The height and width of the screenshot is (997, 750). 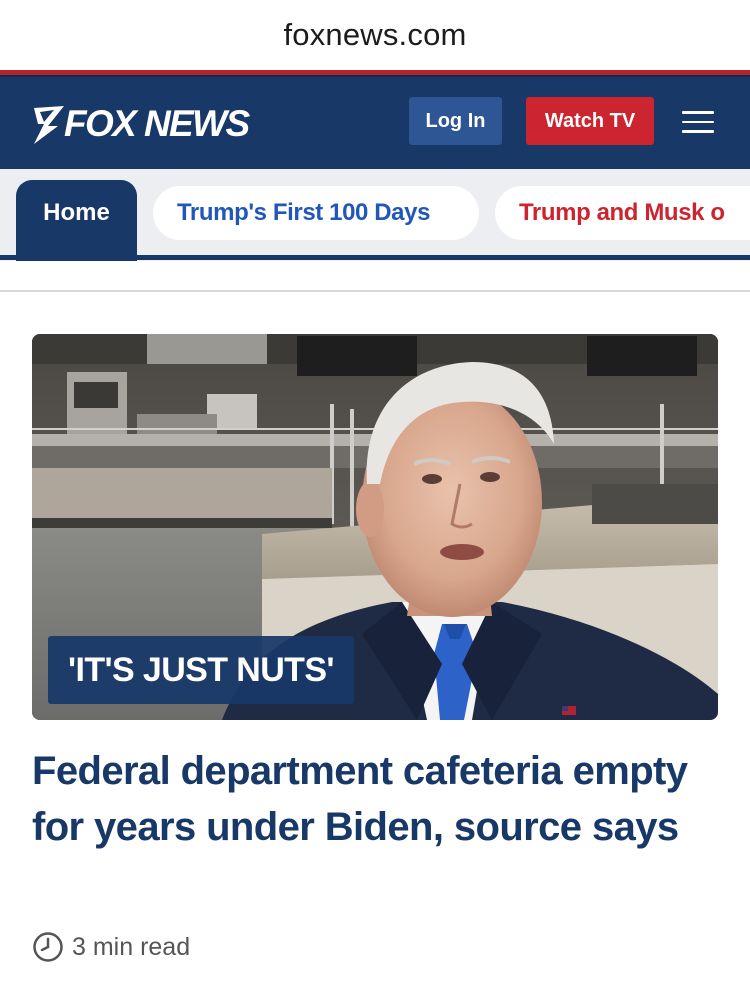 I want to click on logo-text: FOX NEWS, so click(x=157, y=123).